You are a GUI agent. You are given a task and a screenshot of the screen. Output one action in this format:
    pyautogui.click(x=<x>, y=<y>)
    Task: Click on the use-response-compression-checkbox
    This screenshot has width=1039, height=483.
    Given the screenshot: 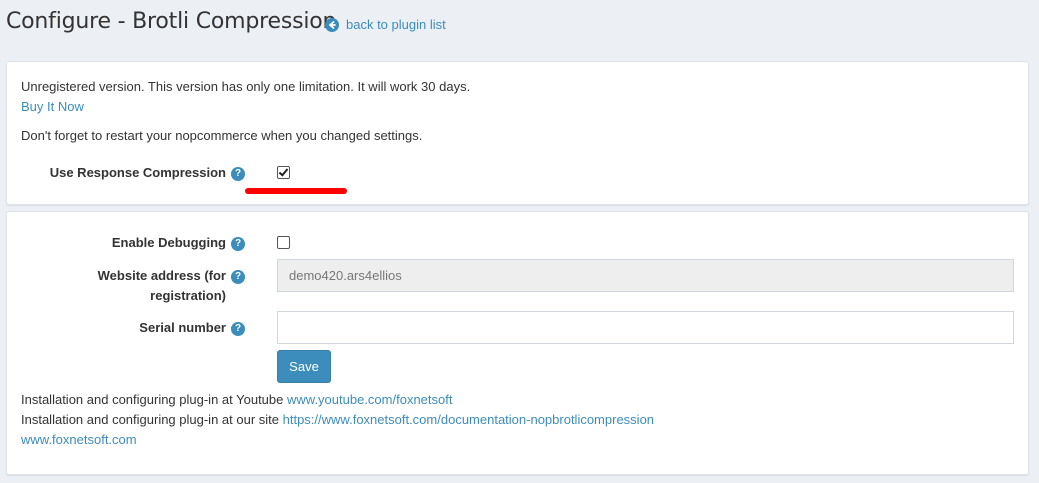 What is the action you would take?
    pyautogui.click(x=283, y=172)
    